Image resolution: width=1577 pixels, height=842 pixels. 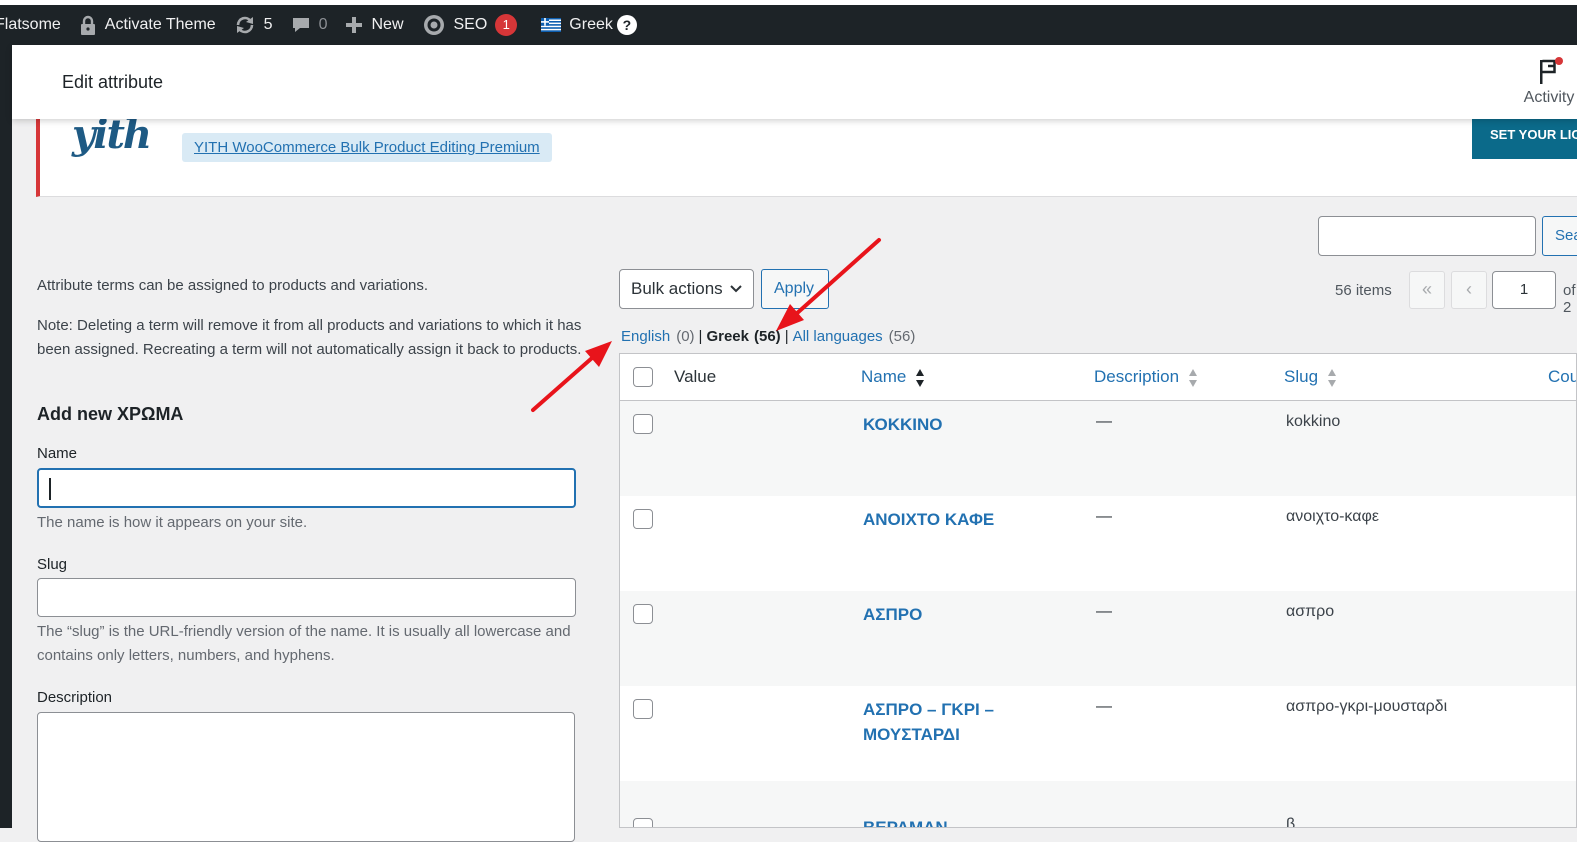 I want to click on greek-count: (56), so click(x=767, y=336).